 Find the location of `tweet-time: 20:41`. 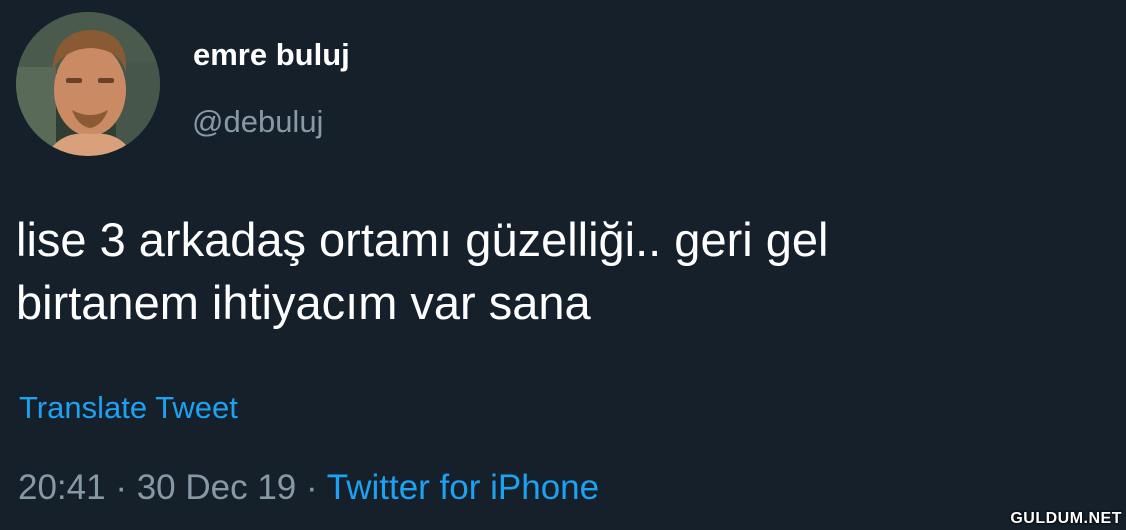

tweet-time: 20:41 is located at coordinates (62, 487).